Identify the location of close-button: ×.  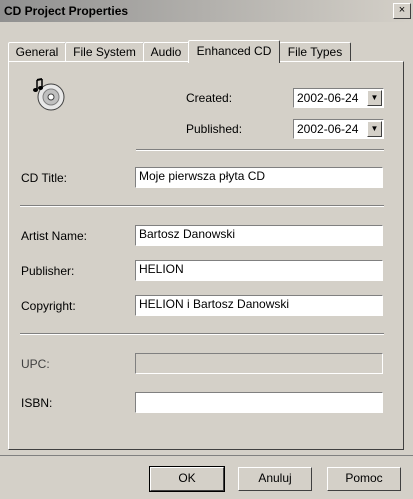
(402, 11).